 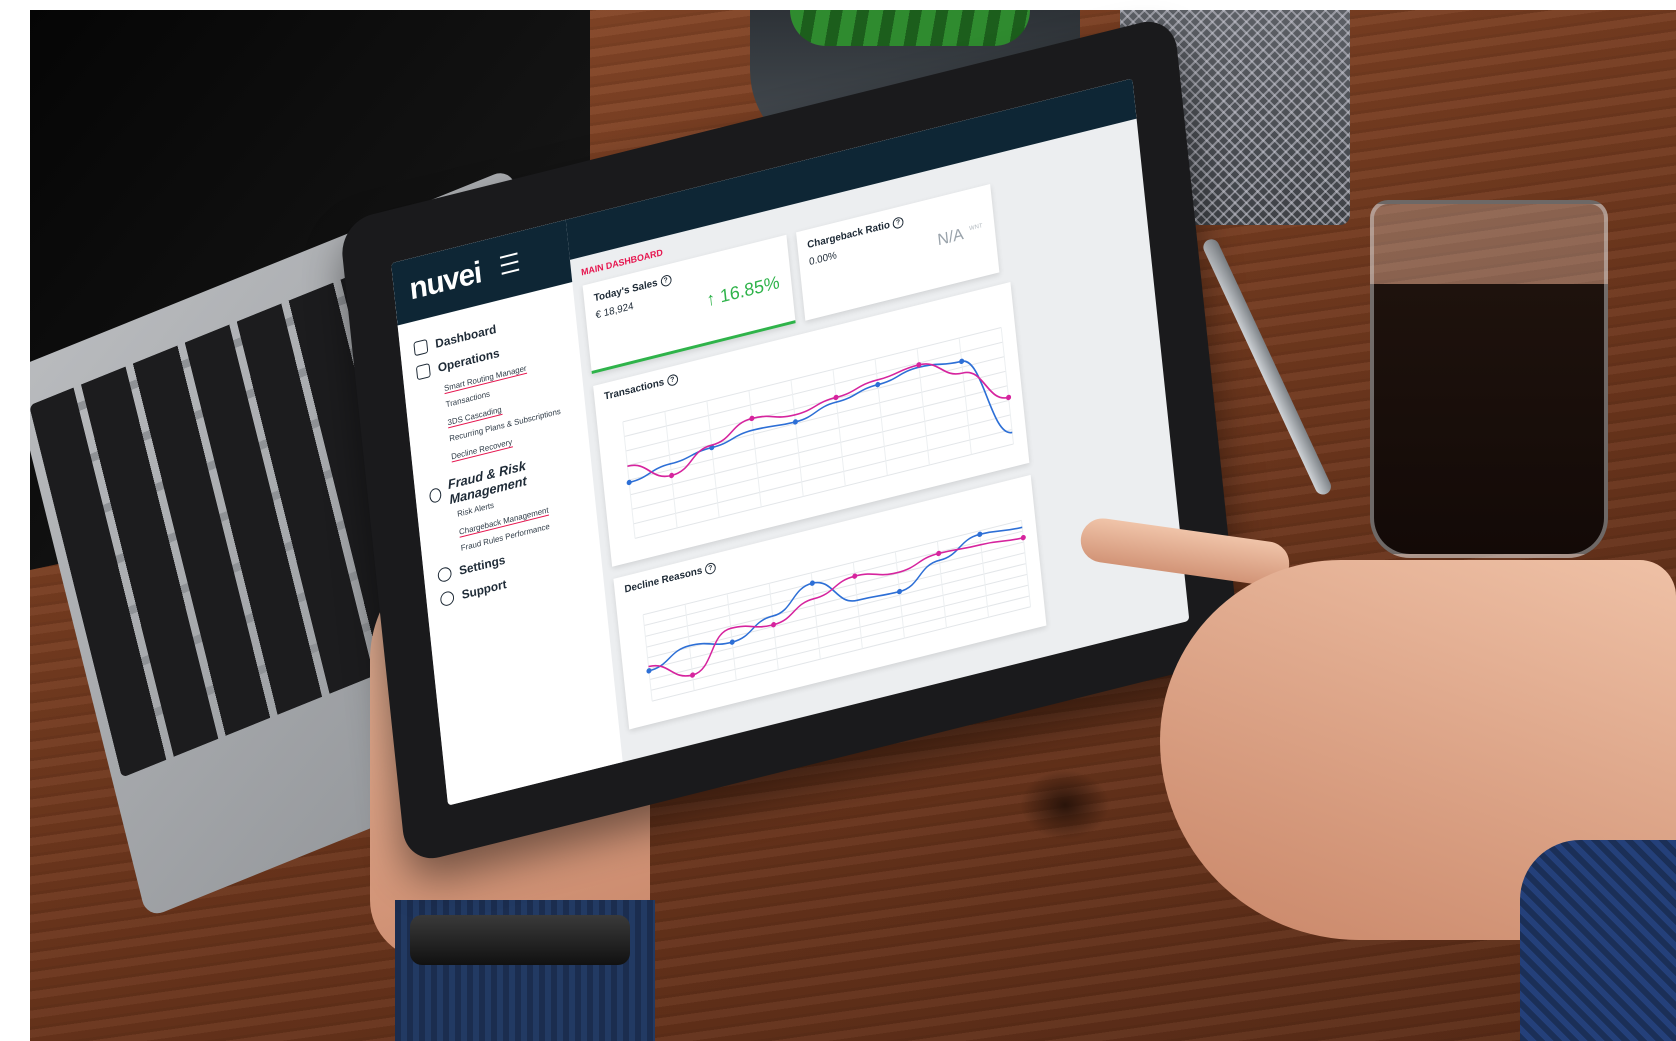 What do you see at coordinates (481, 450) in the screenshot?
I see `sidebar-subitem-decline-recovery: Decline Recovery` at bounding box center [481, 450].